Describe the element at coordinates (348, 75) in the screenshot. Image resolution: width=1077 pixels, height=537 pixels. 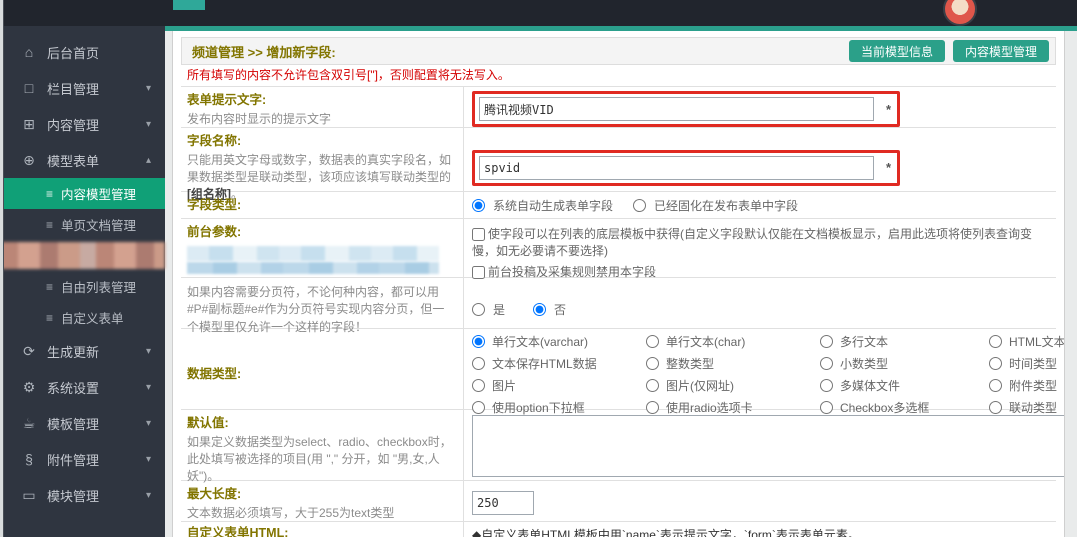
I see `form-warning: 所有填写的内容不允许包含双引号["]，否则配置将无法写入。` at that location.